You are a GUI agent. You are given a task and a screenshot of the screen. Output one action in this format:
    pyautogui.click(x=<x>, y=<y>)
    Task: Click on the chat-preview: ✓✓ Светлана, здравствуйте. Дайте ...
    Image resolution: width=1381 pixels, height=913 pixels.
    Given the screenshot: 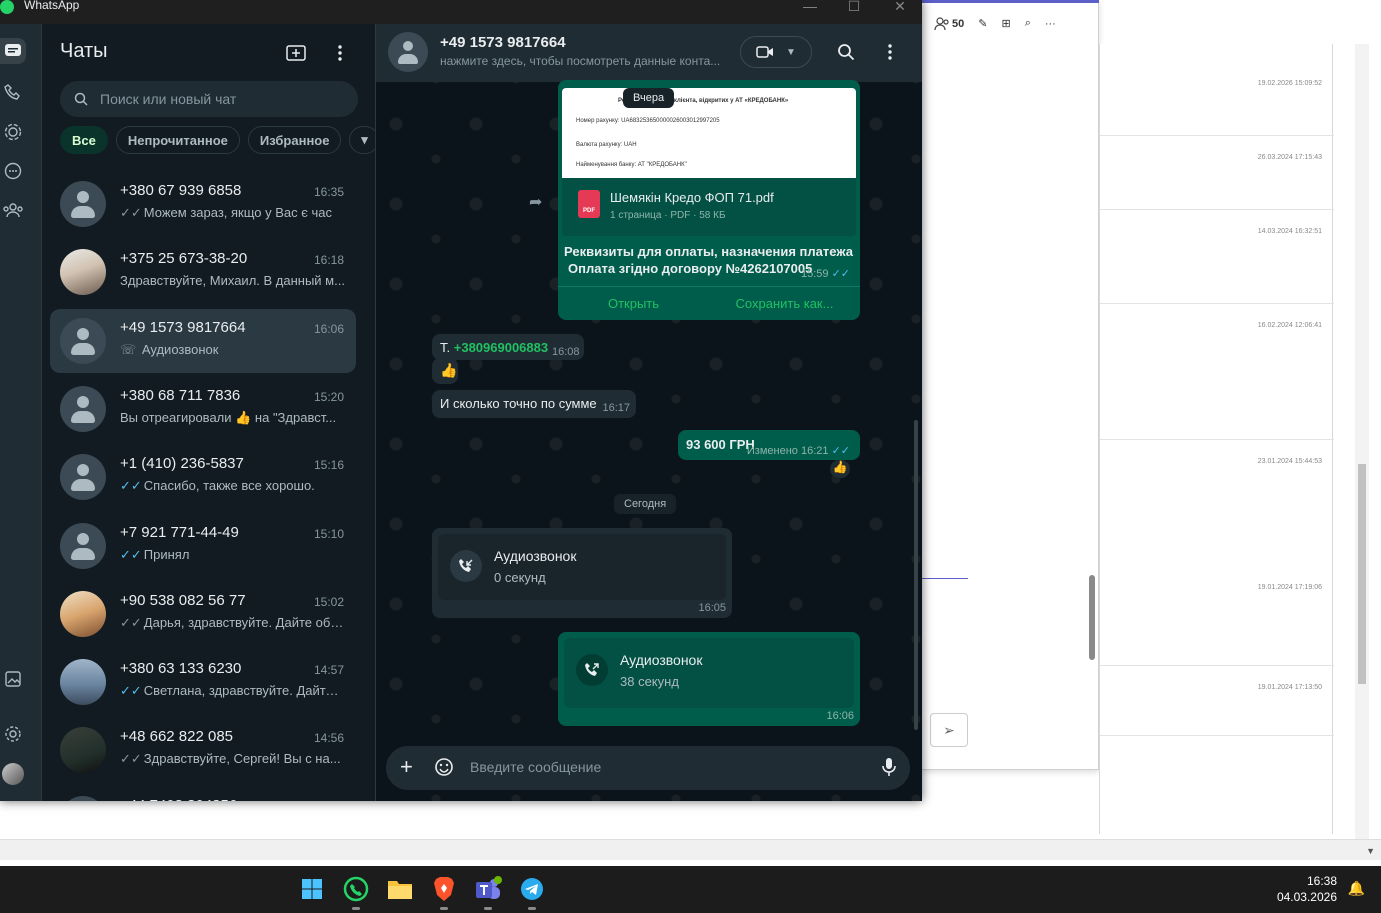 What is the action you would take?
    pyautogui.click(x=232, y=691)
    